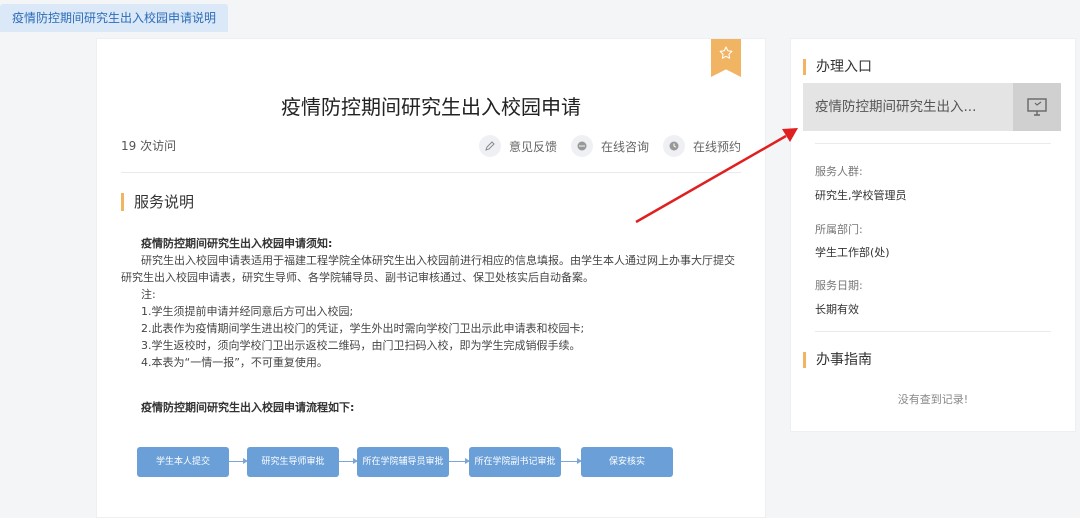 Image resolution: width=1080 pixels, height=518 pixels. I want to click on chat-icon, so click(581, 146).